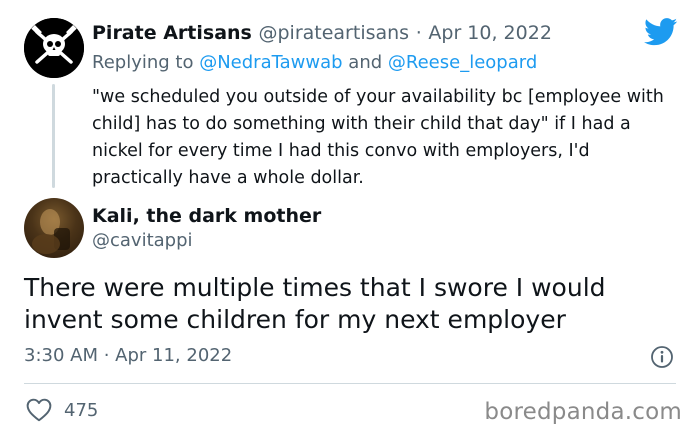  What do you see at coordinates (270, 62) in the screenshot?
I see `reply-mention-1: @NedraTawwab` at bounding box center [270, 62].